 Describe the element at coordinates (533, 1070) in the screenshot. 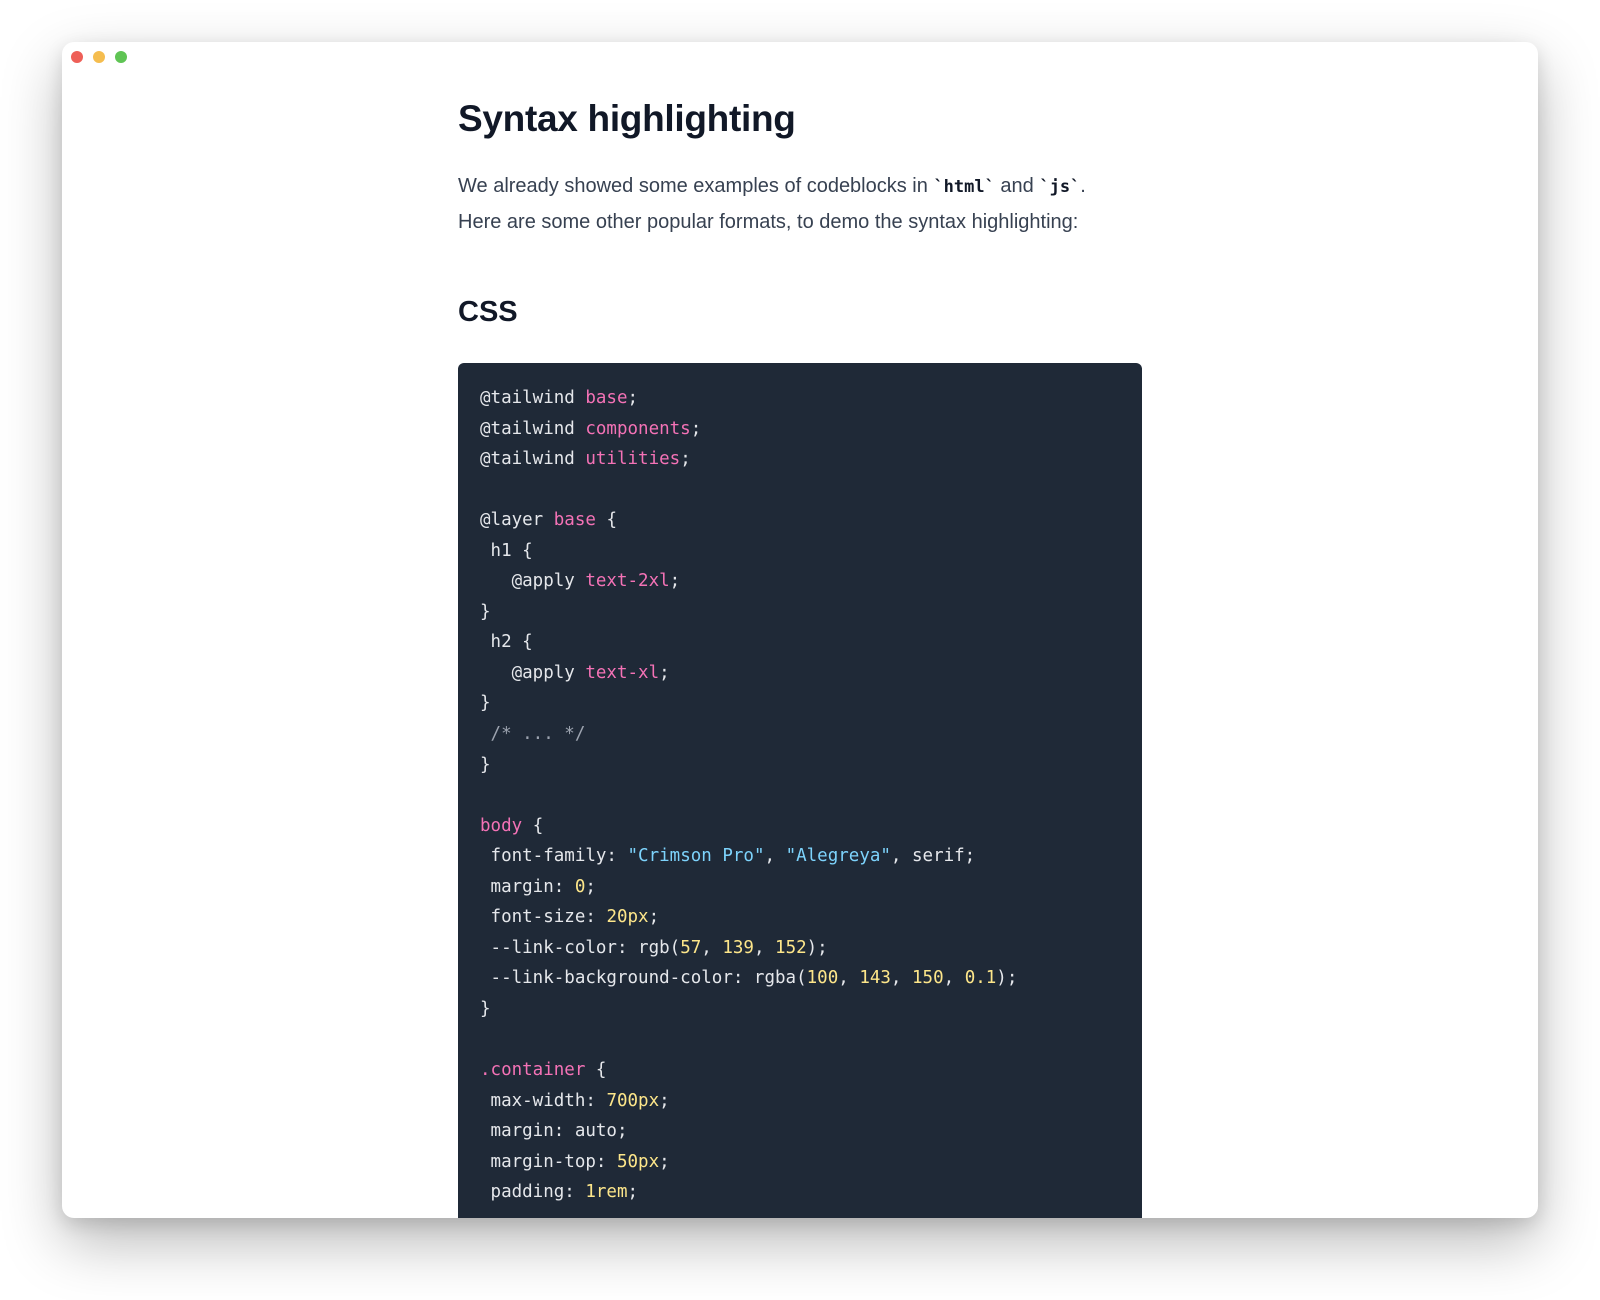

I see `code-token-keyword: .container` at that location.